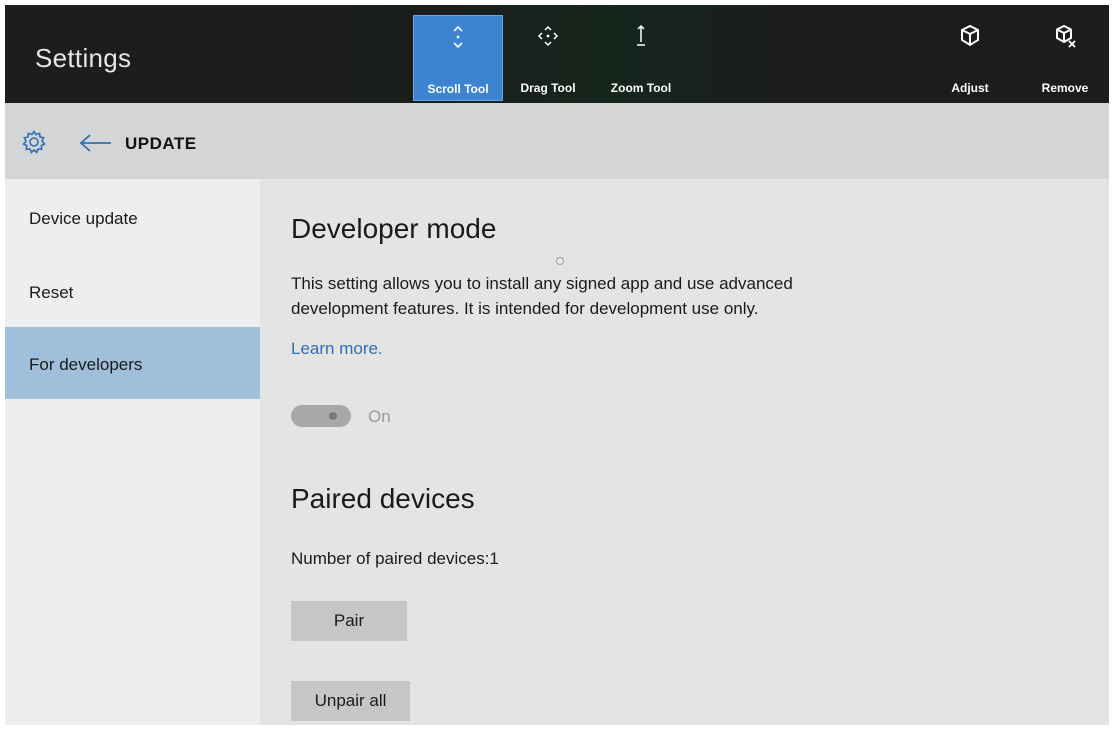 This screenshot has height=730, width=1112. I want to click on paired-devices-heading: Paired devices, so click(383, 498).